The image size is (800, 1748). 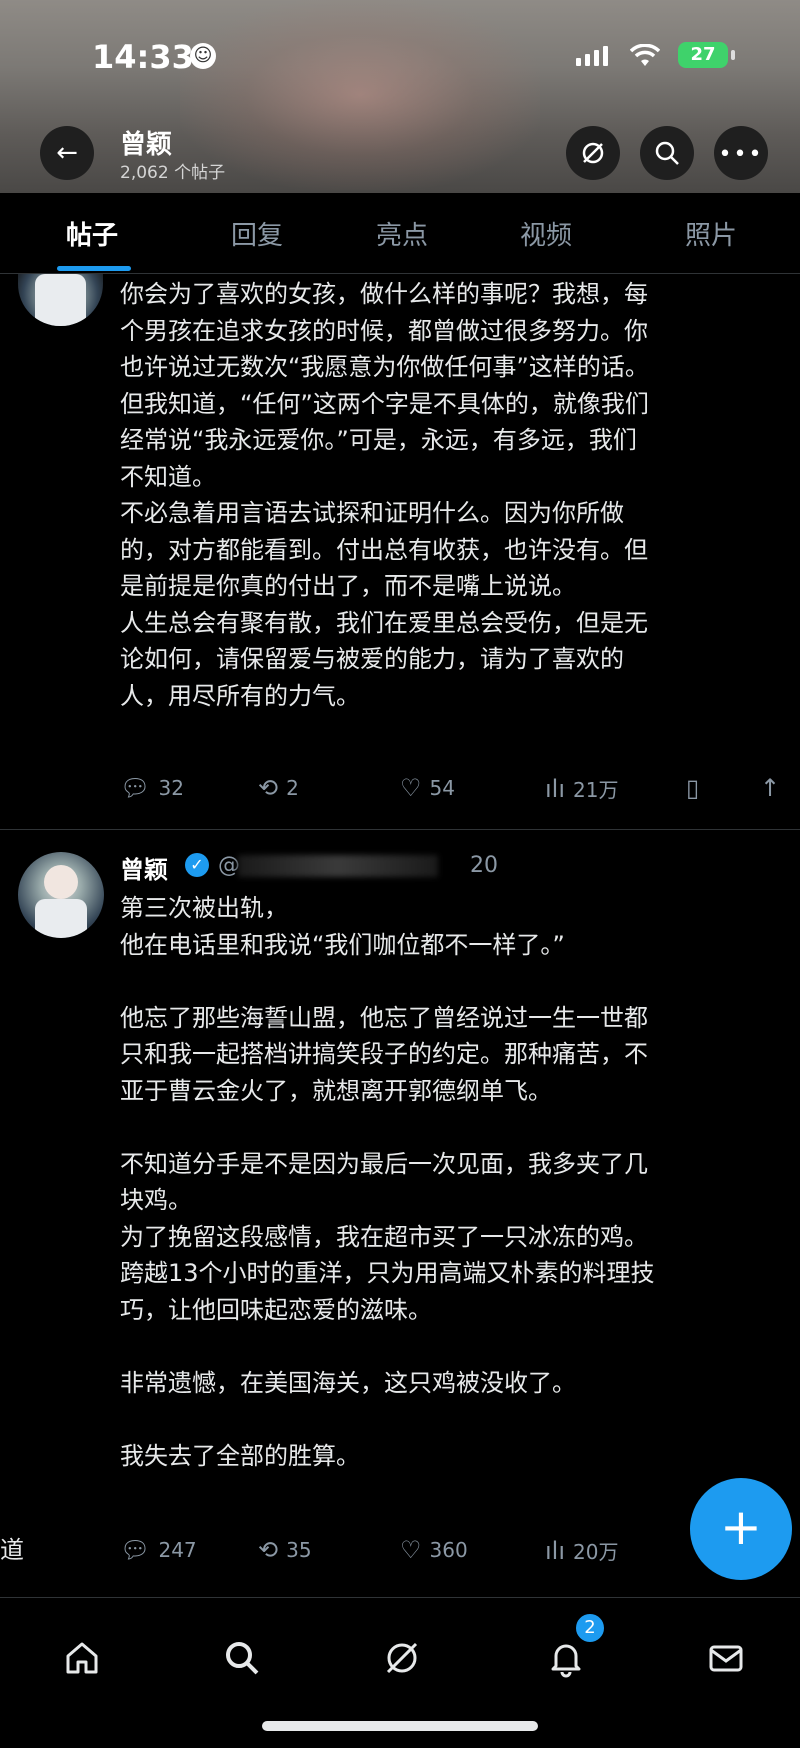 What do you see at coordinates (268, 788) in the screenshot?
I see `repost-icon: ⟲` at bounding box center [268, 788].